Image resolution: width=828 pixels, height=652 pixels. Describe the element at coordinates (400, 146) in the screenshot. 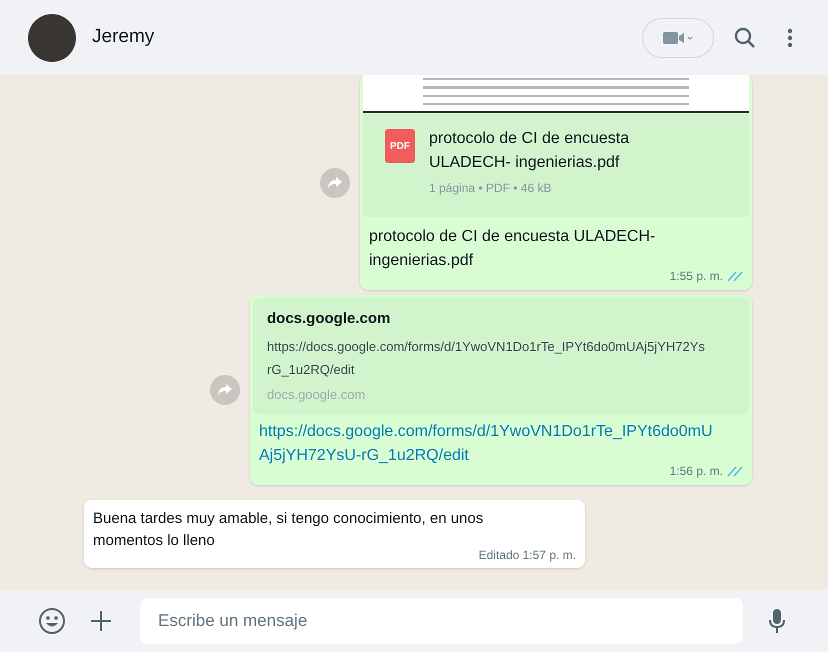

I see `pdf-file-icon: PDF` at that location.